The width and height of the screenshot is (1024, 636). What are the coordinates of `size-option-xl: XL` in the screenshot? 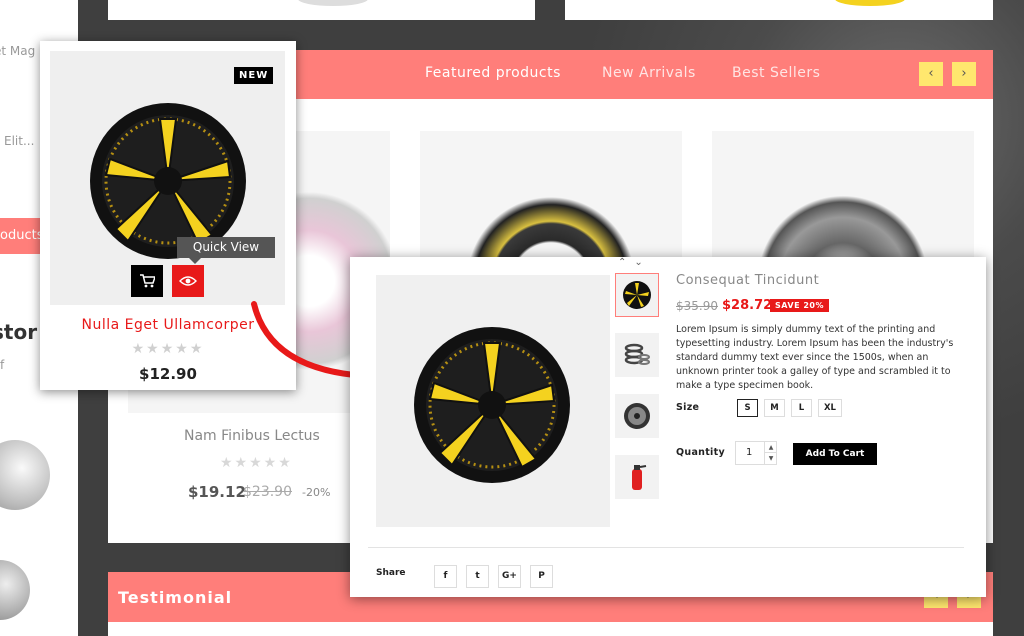 It's located at (830, 408).